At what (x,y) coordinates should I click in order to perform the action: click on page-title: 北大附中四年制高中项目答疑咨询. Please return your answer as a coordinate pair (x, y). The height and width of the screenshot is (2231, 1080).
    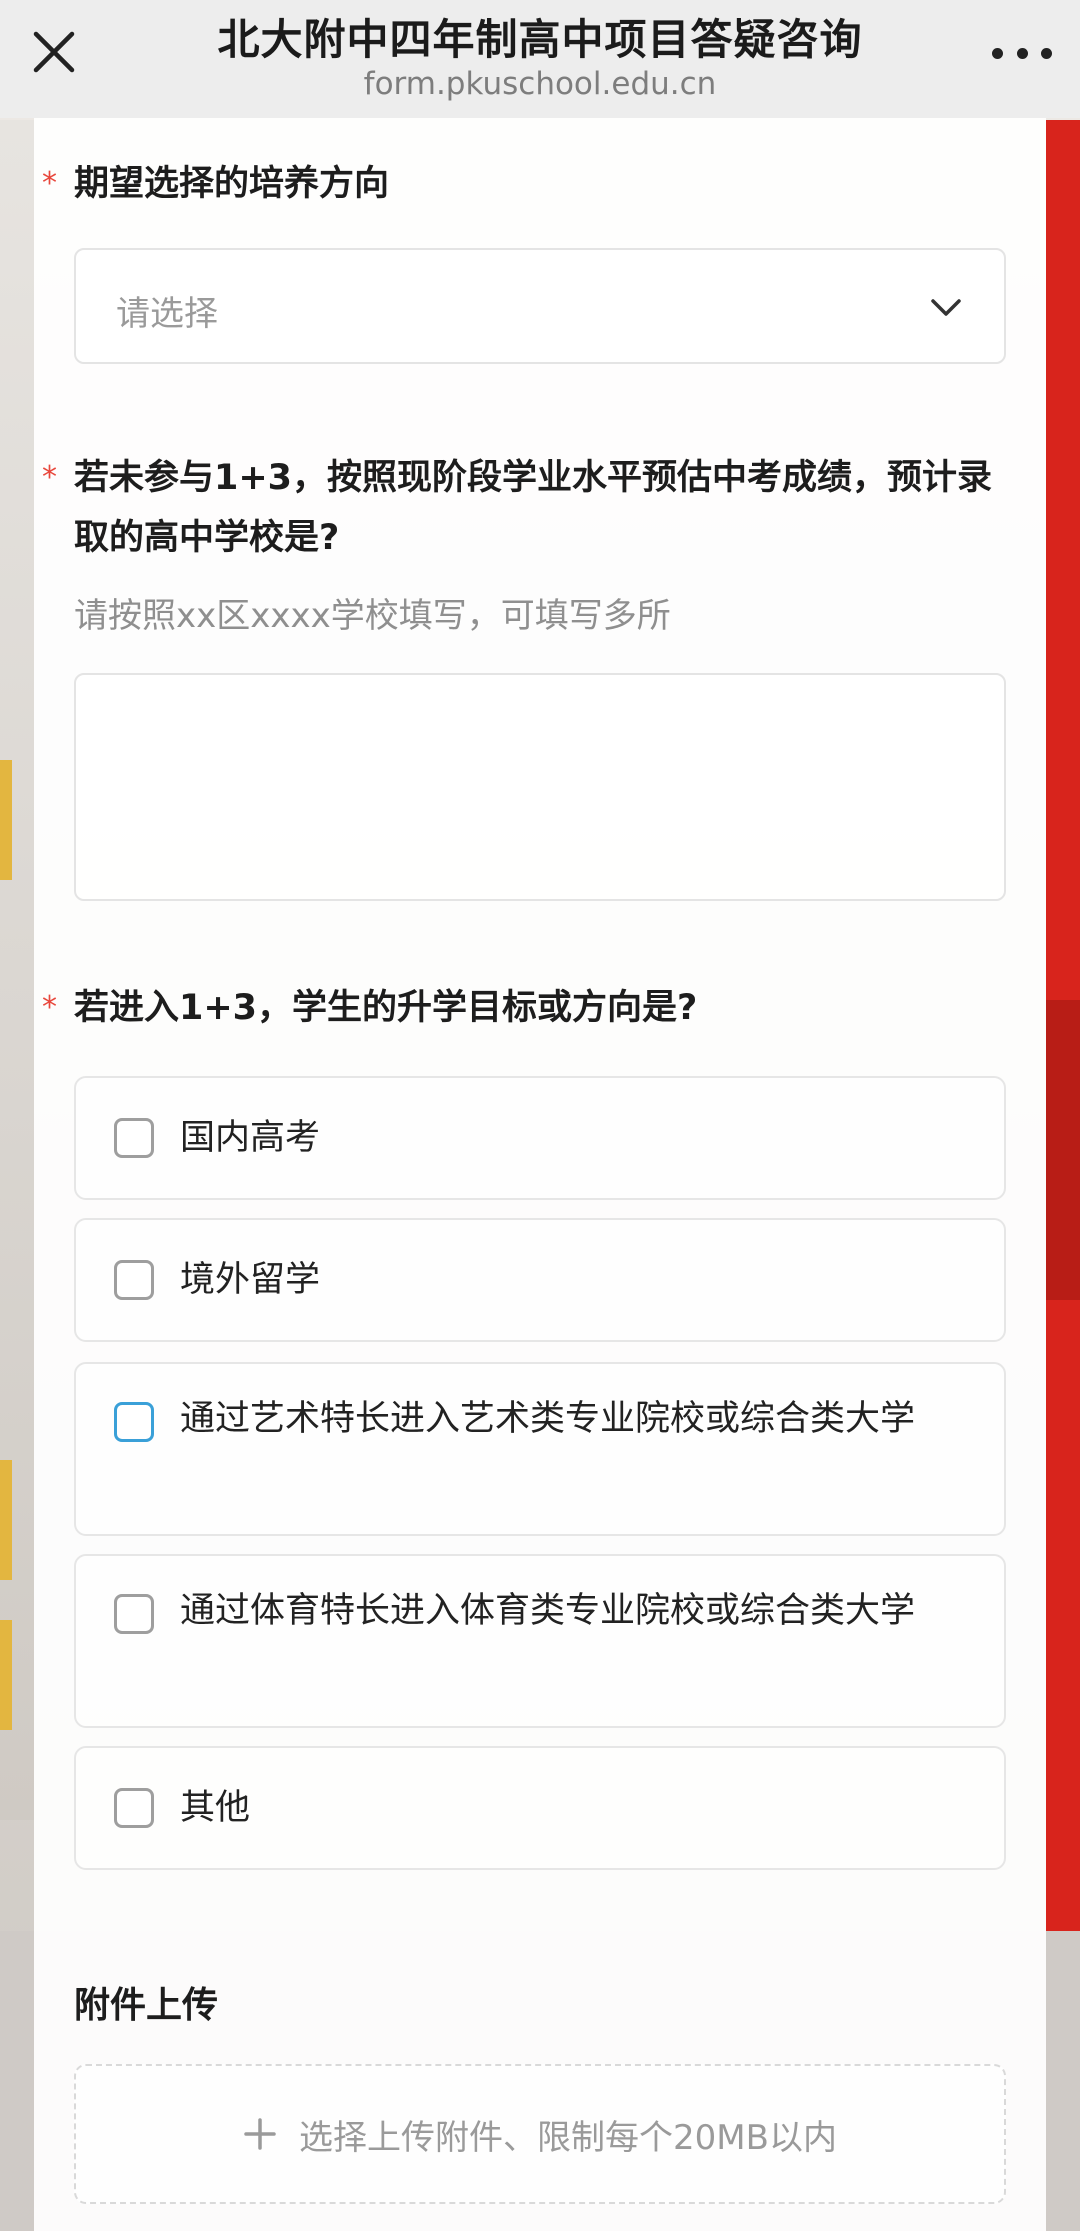
    Looking at the image, I should click on (540, 39).